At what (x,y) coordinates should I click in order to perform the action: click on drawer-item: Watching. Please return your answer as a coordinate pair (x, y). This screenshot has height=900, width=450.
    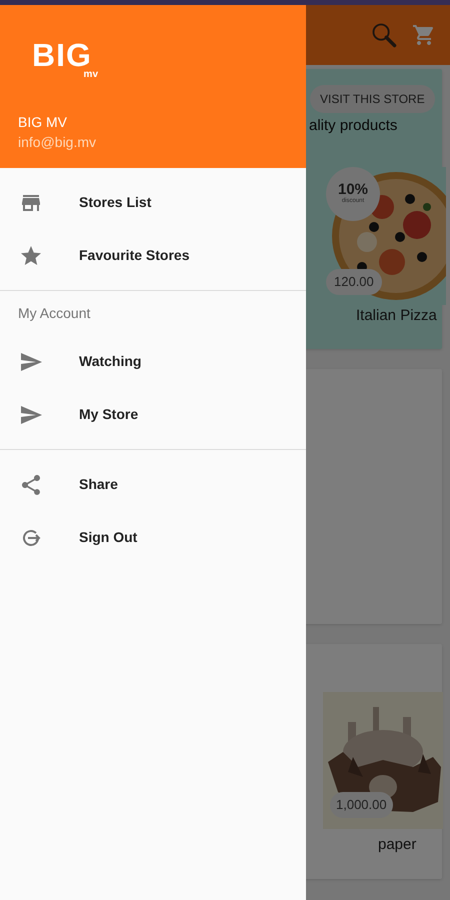
    Looking at the image, I should click on (153, 361).